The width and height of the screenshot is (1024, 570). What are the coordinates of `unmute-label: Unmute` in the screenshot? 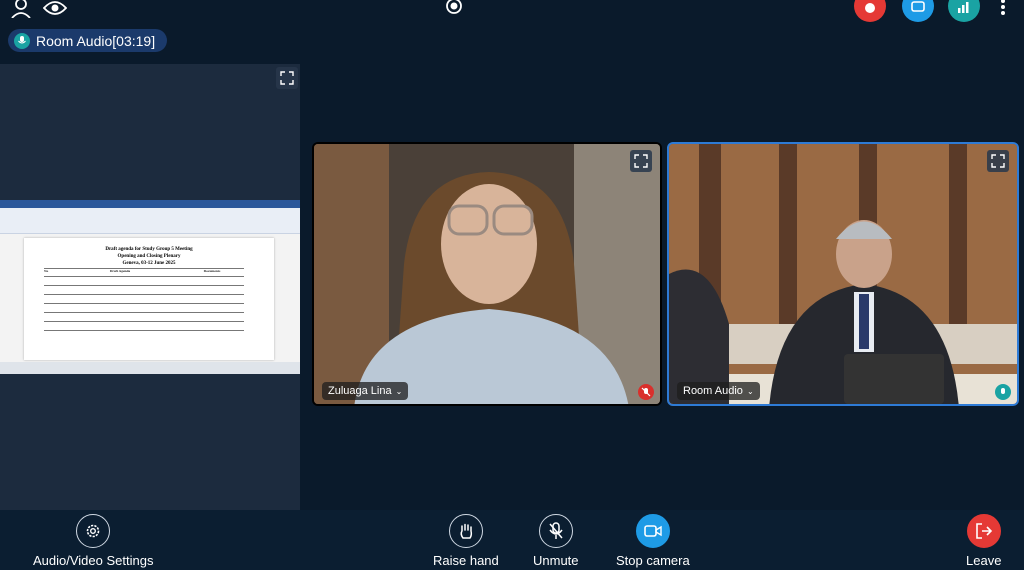 It's located at (556, 560).